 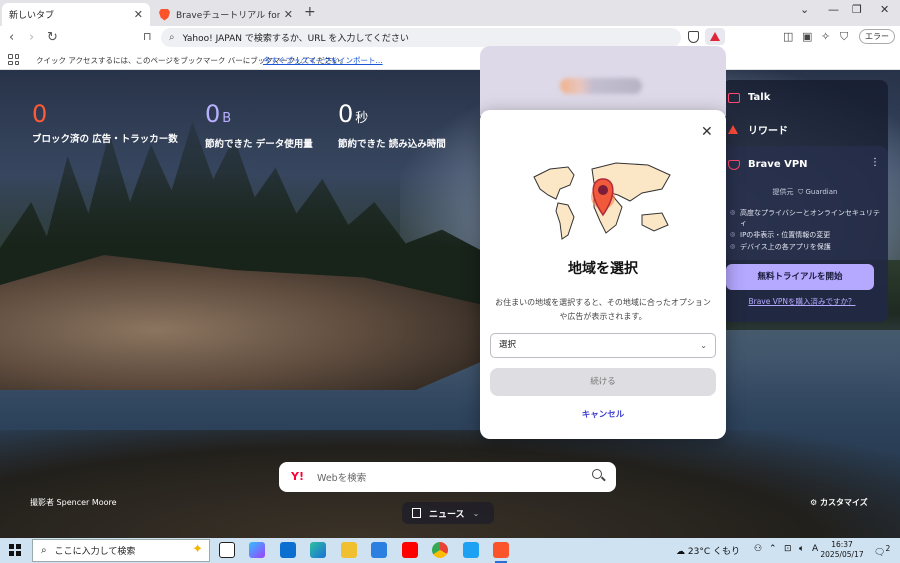 I want to click on customize-icon: ⚙, so click(x=814, y=502).